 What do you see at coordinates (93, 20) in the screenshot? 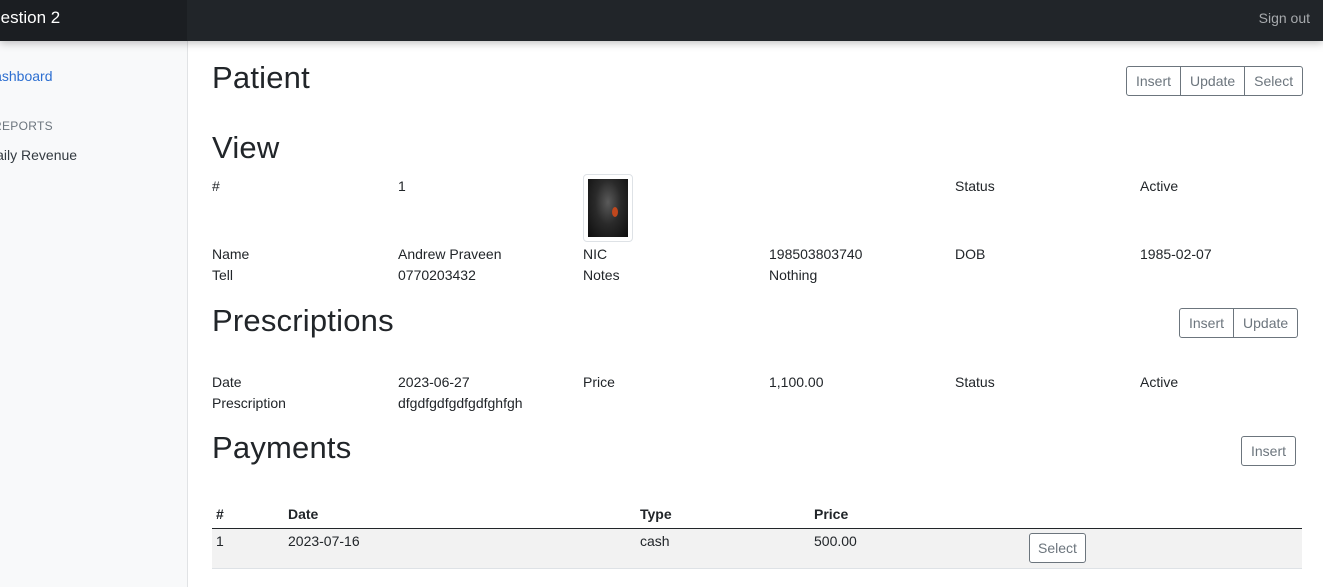
I see `brand: Question 2` at bounding box center [93, 20].